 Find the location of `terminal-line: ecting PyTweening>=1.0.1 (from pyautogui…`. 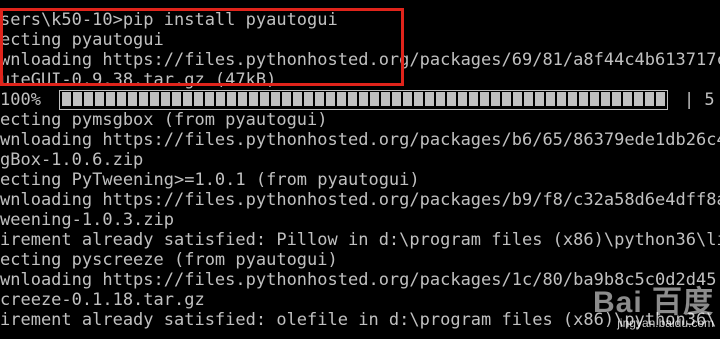

terminal-line: ecting PyTweening>=1.0.1 (from pyautogui… is located at coordinates (210, 180).